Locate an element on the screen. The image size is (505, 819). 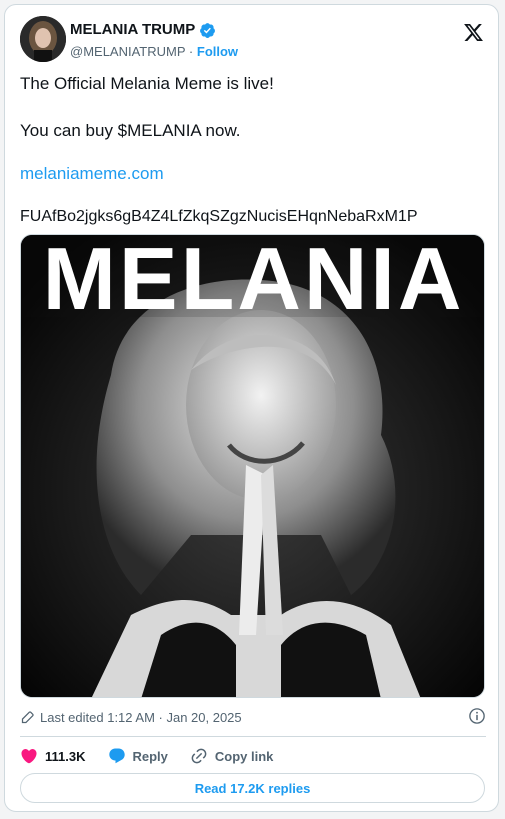
tweet-link: melaniameme.com is located at coordinates (253, 173).